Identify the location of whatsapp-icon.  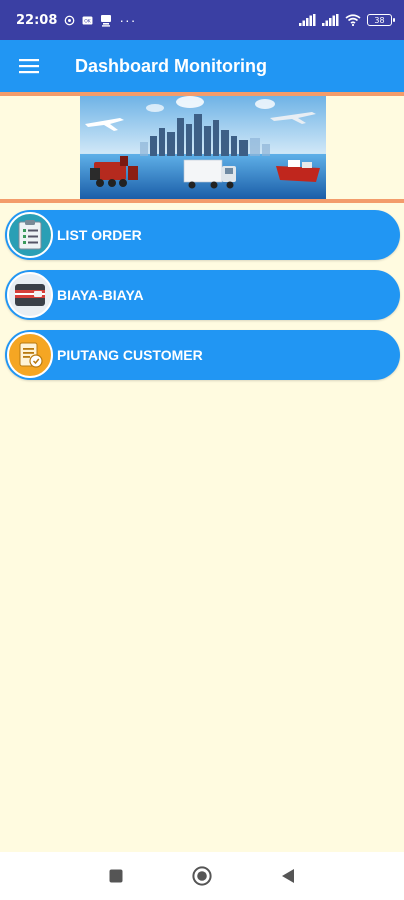
(69, 20).